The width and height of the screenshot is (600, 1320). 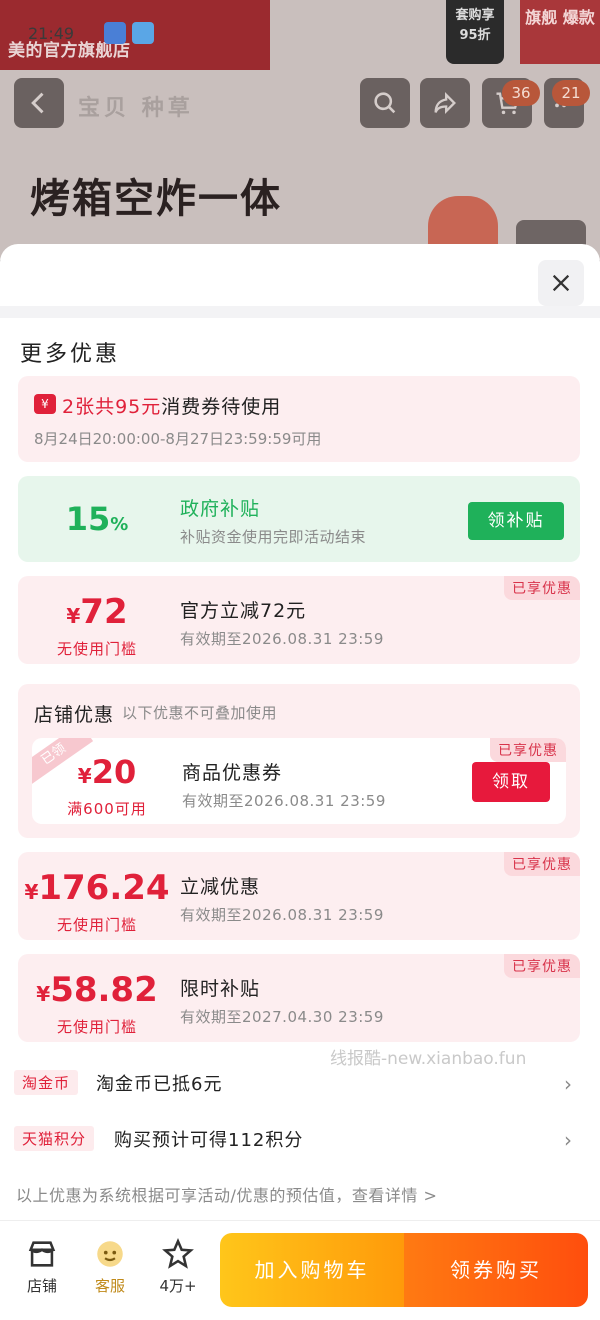 What do you see at coordinates (159, 1084) in the screenshot?
I see `taojinbi-text: 淘金币已抵6元` at bounding box center [159, 1084].